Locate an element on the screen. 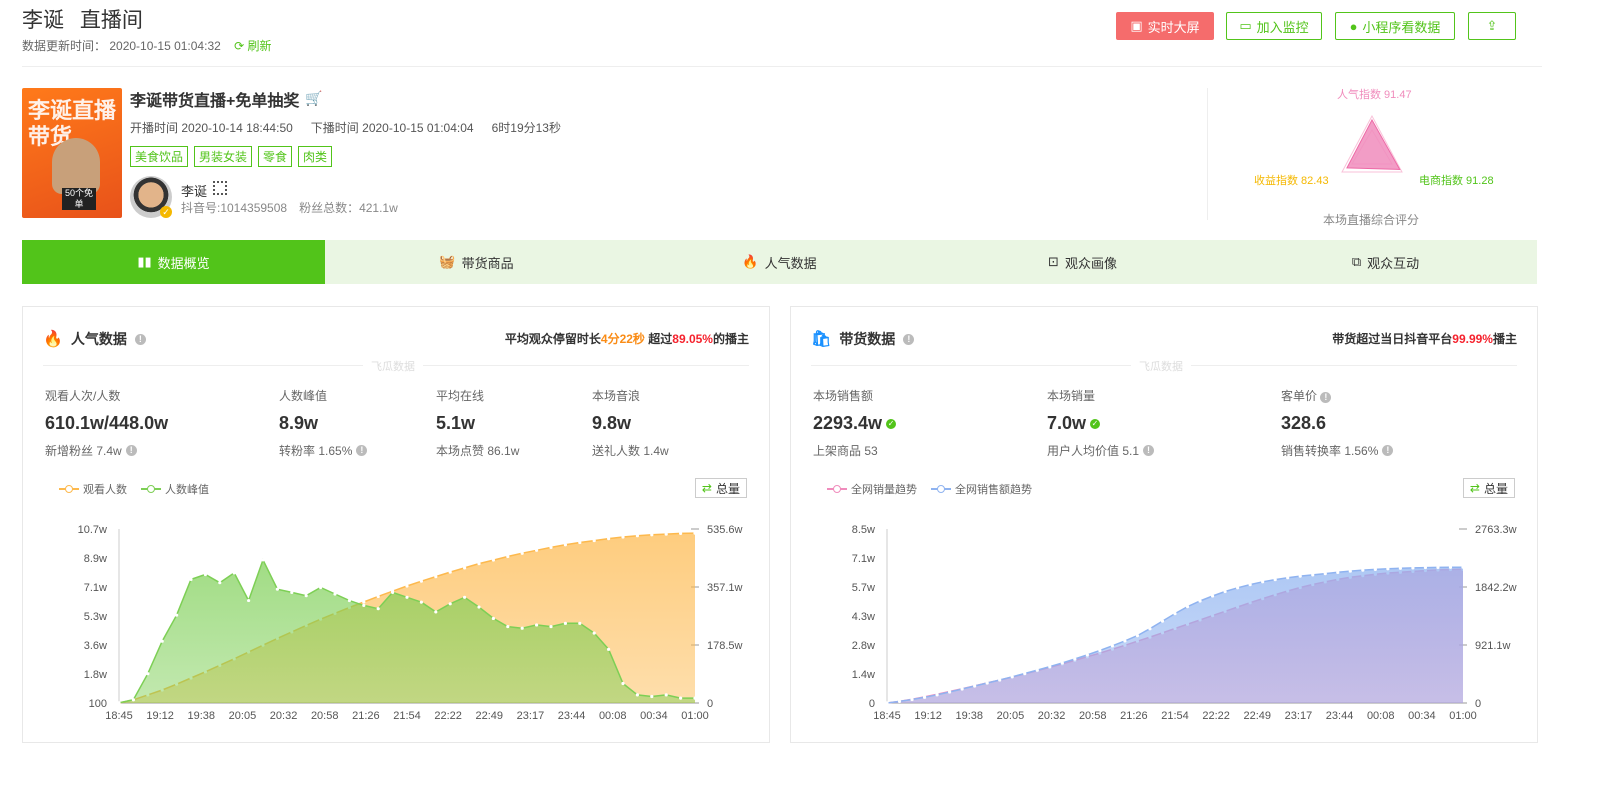 The width and height of the screenshot is (1622, 789). y-right-tick-label: 535.6w is located at coordinates (725, 530).